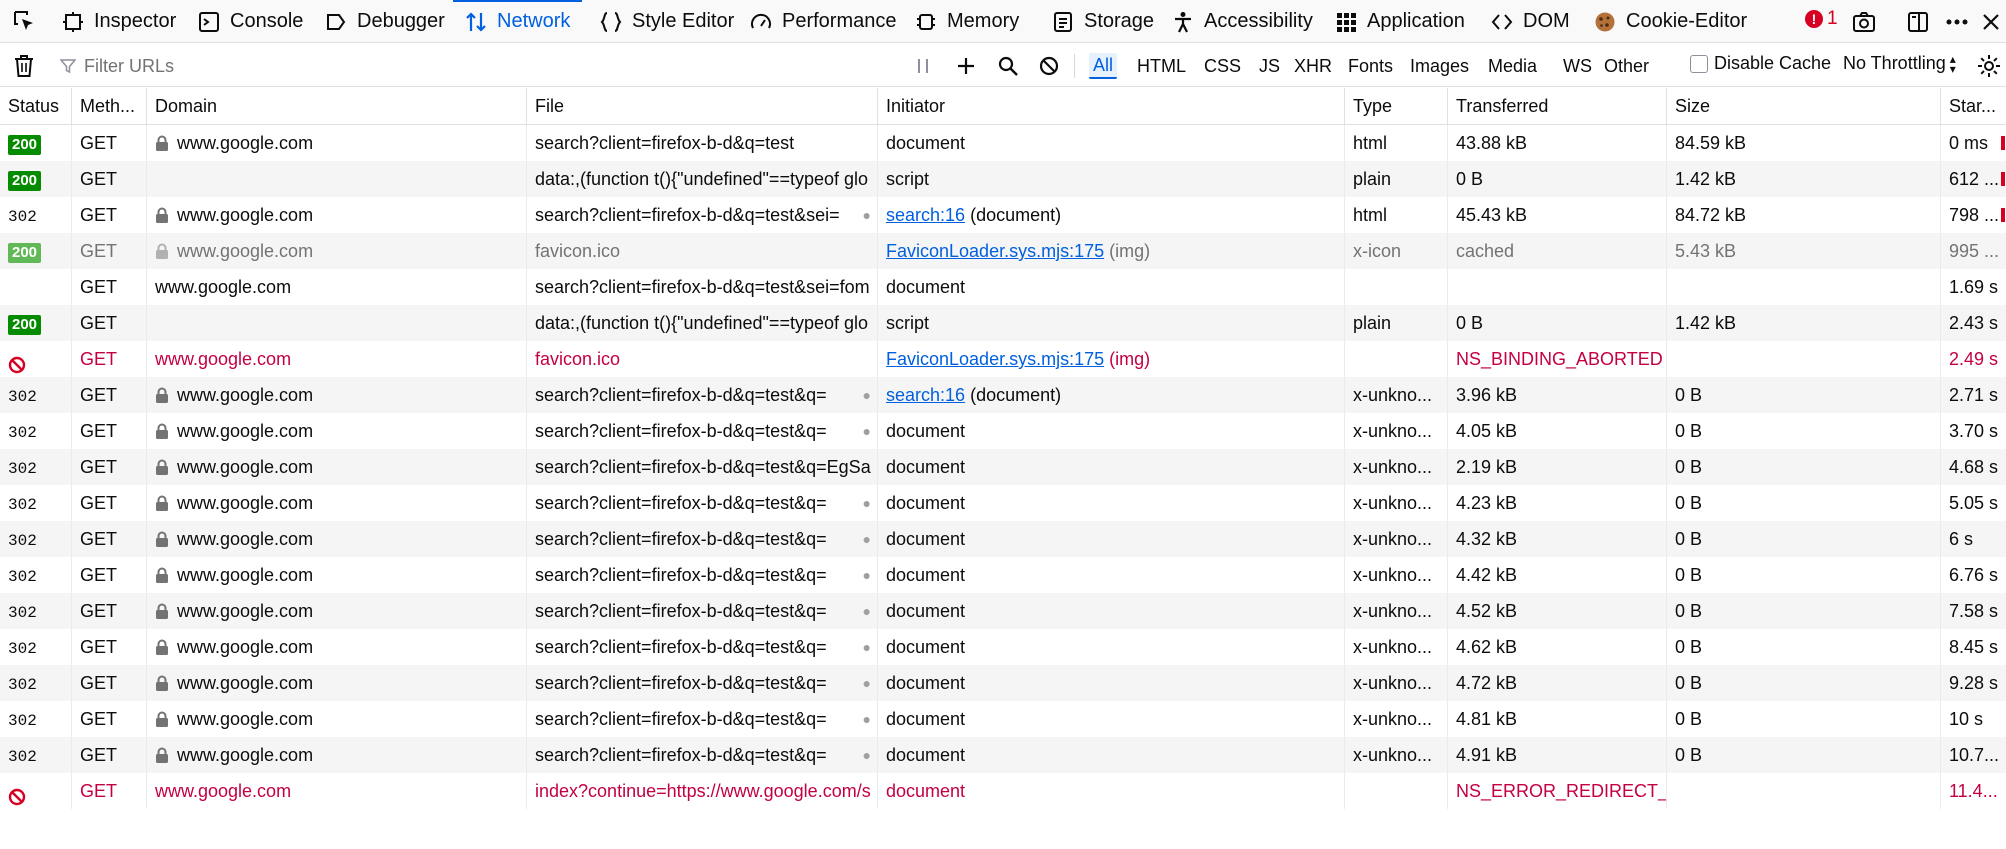  What do you see at coordinates (35, 106) in the screenshot?
I see `column-header-status: Status` at bounding box center [35, 106].